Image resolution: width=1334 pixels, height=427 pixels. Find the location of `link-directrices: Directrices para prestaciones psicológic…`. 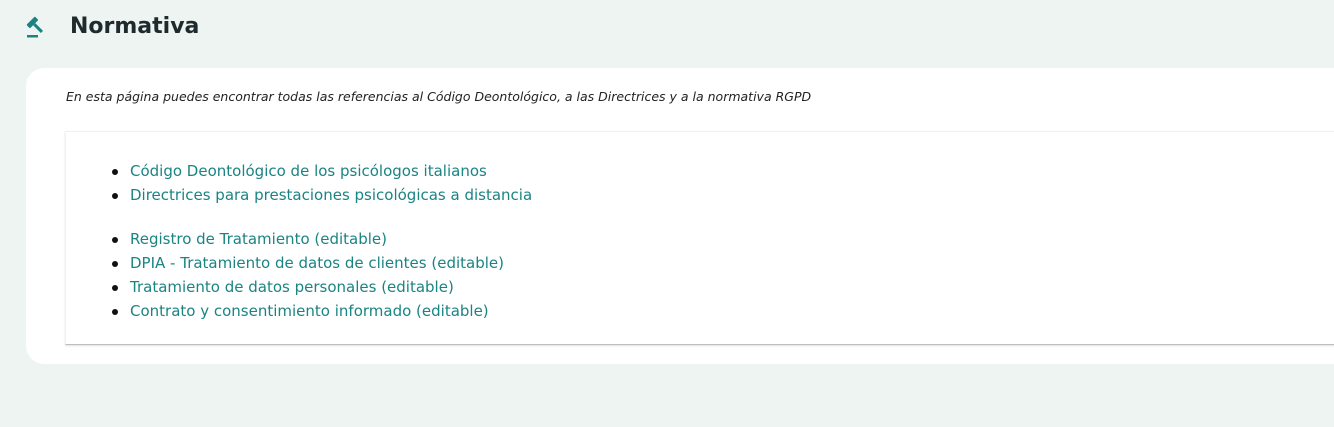

link-directrices: Directrices para prestaciones psicológic… is located at coordinates (331, 195).